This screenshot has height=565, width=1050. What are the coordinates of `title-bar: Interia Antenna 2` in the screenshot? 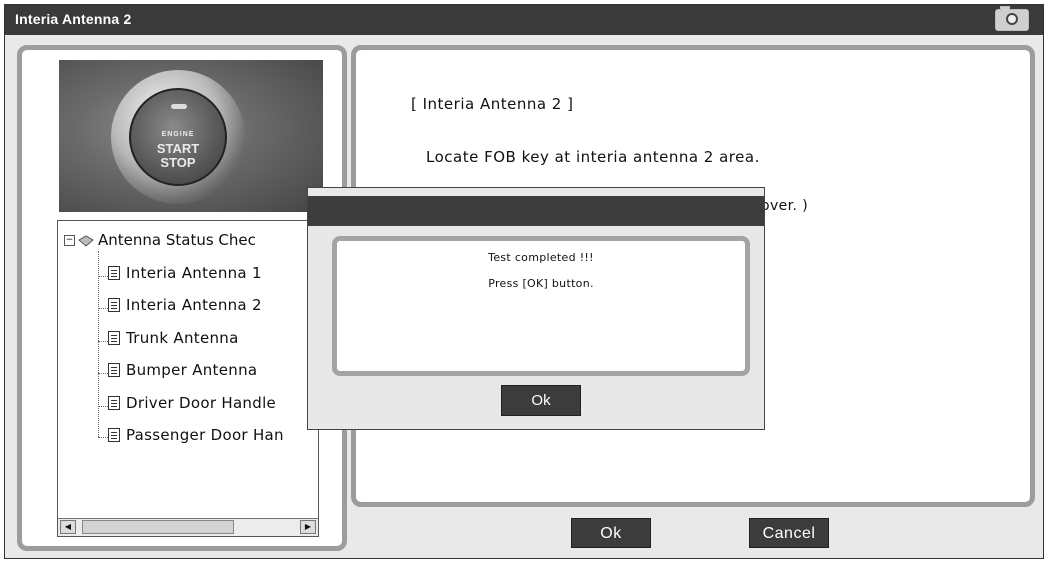 It's located at (524, 20).